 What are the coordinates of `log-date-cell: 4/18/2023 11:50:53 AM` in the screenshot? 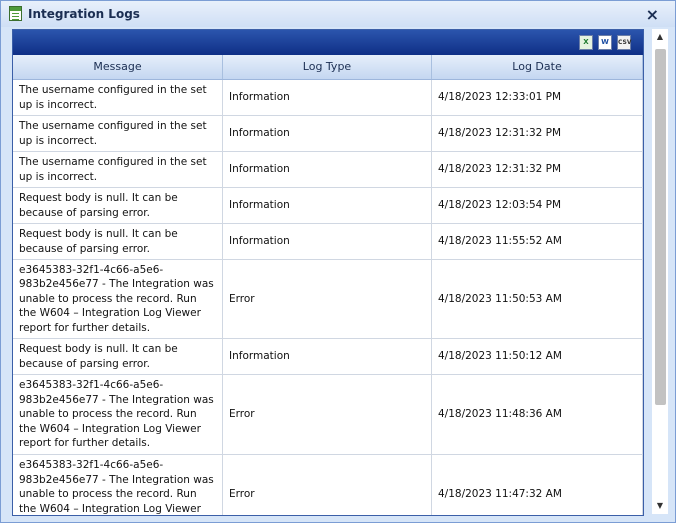 It's located at (537, 299).